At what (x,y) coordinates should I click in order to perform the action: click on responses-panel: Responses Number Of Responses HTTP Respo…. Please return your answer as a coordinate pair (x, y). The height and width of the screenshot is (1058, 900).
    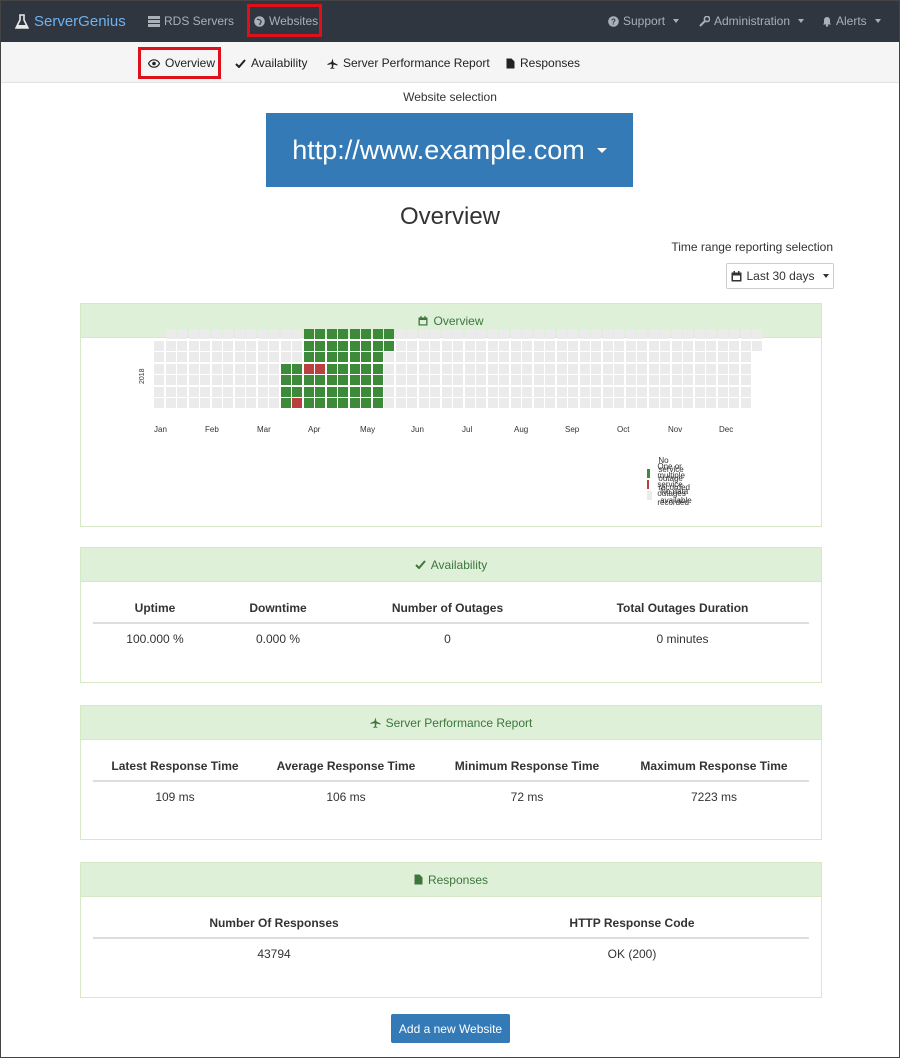
    Looking at the image, I should click on (451, 930).